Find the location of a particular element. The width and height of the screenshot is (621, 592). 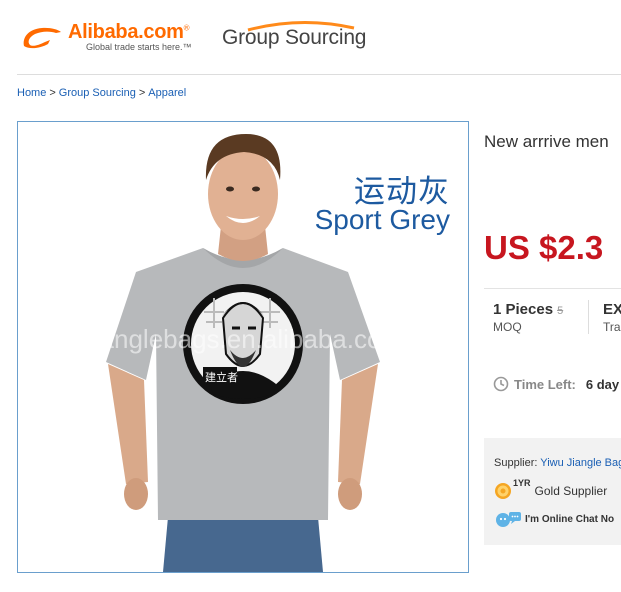

alibaba-logo: Alibaba.com® Global trade starts here.™ is located at coordinates (112, 38).